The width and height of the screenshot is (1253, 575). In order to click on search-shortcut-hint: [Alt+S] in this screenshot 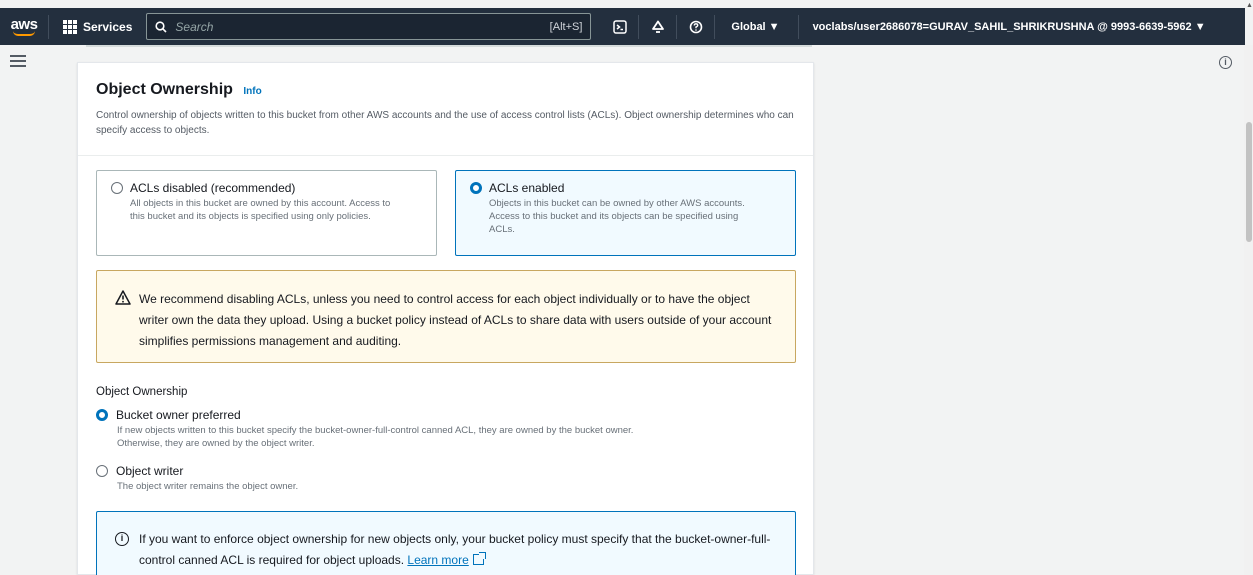, I will do `click(566, 26)`.